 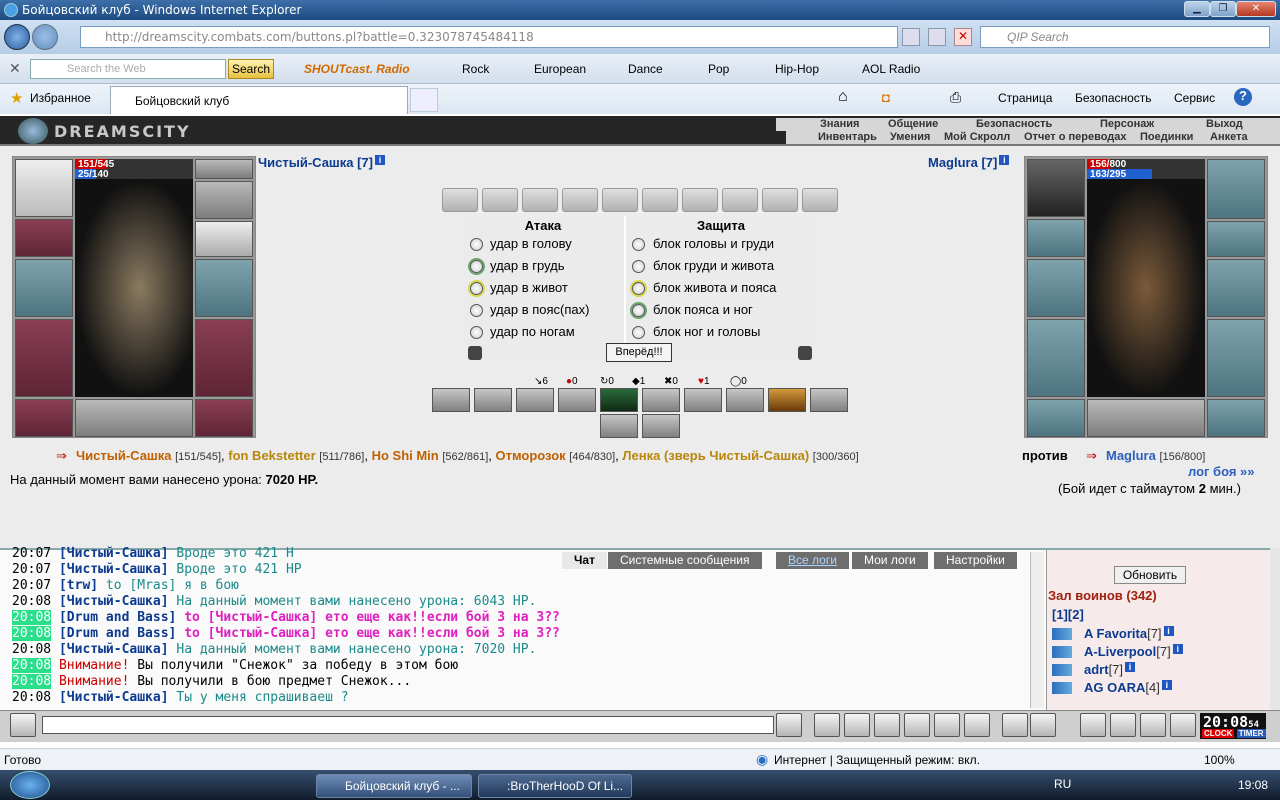 What do you see at coordinates (839, 124) in the screenshot?
I see `menu-knowledge: Знания` at bounding box center [839, 124].